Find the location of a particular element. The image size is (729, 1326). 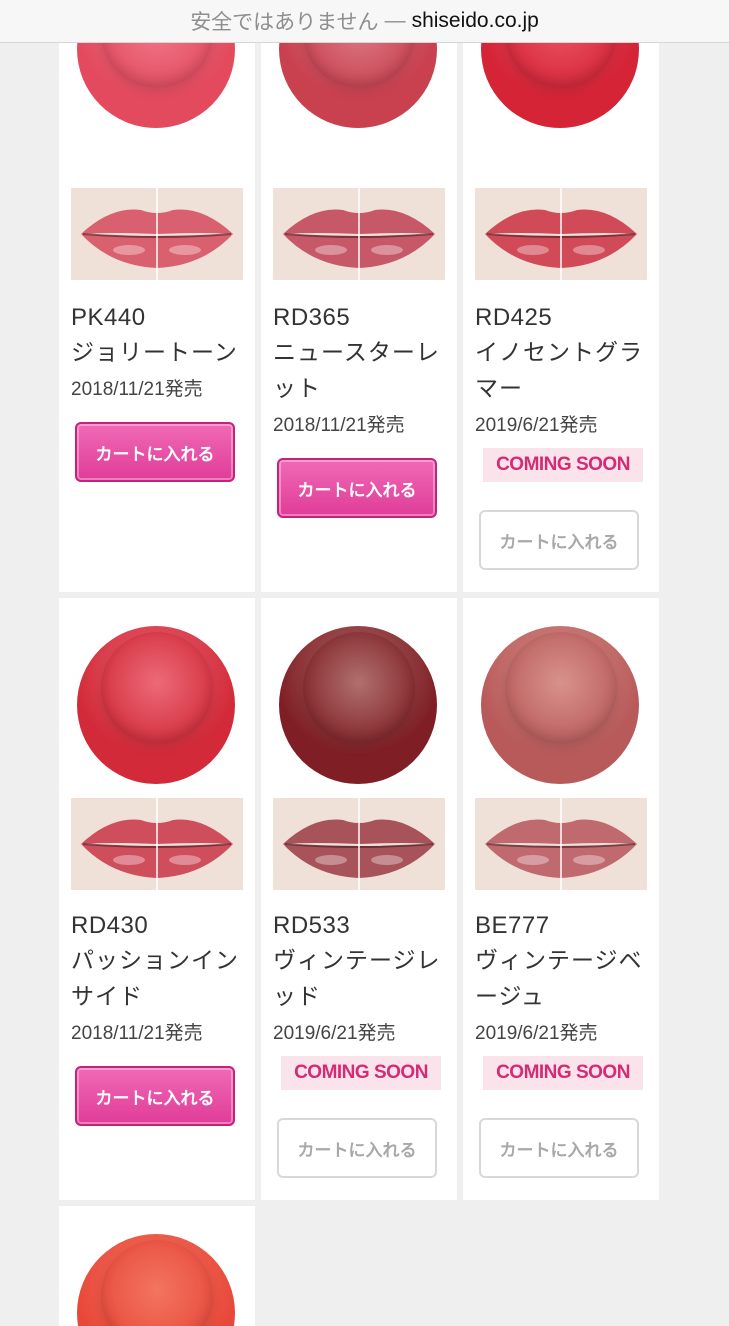

product-name: ヴィンテージベージュ is located at coordinates (559, 978).